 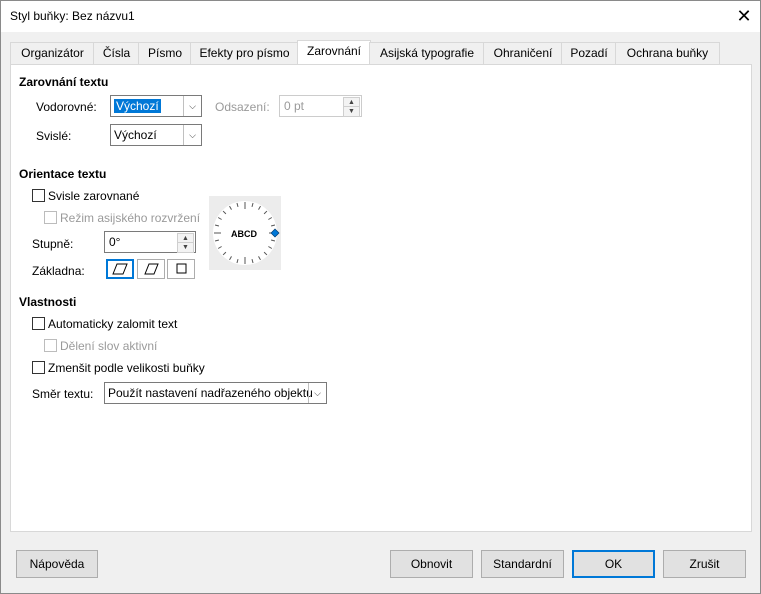 I want to click on ok-button: OK, so click(x=613, y=564).